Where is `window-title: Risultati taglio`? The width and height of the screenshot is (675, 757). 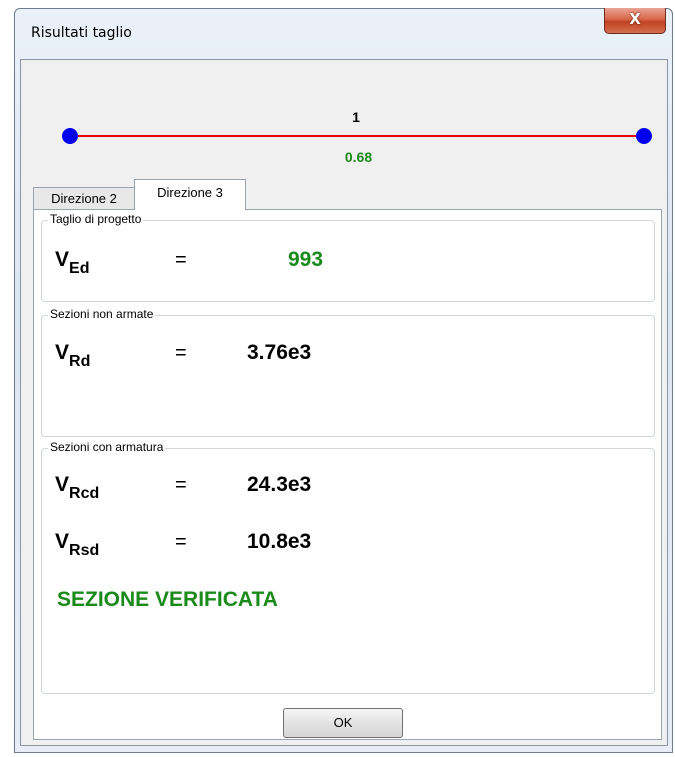
window-title: Risultati taglio is located at coordinates (81, 33).